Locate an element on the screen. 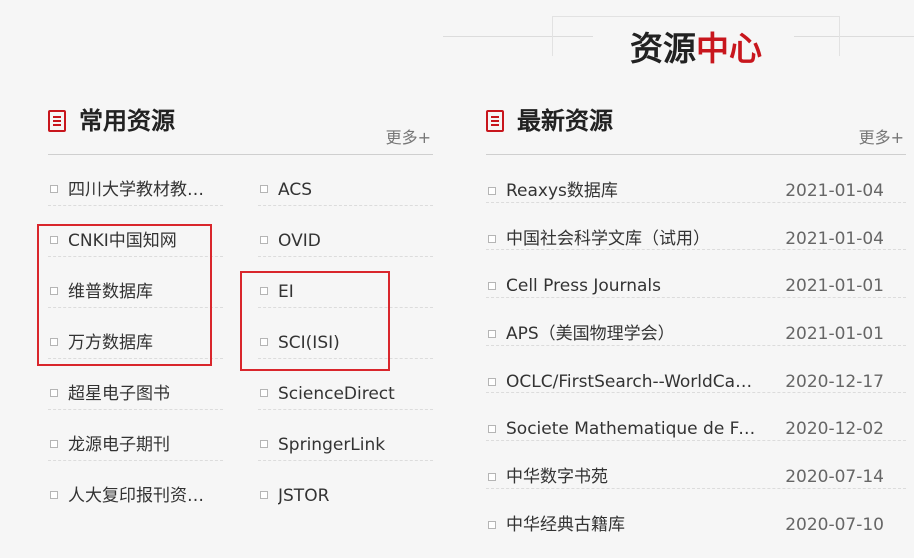  section-title-red: 中心 is located at coordinates (729, 48).